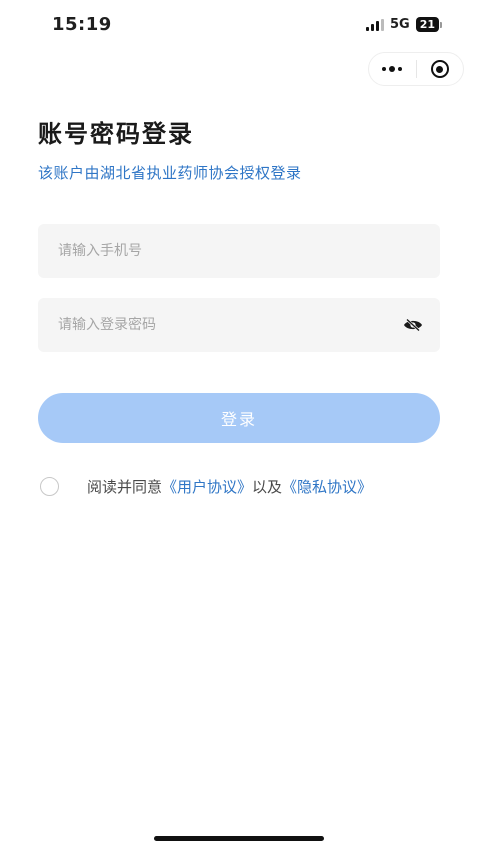 This screenshot has width=478, height=850. I want to click on agreement-radio, so click(49, 486).